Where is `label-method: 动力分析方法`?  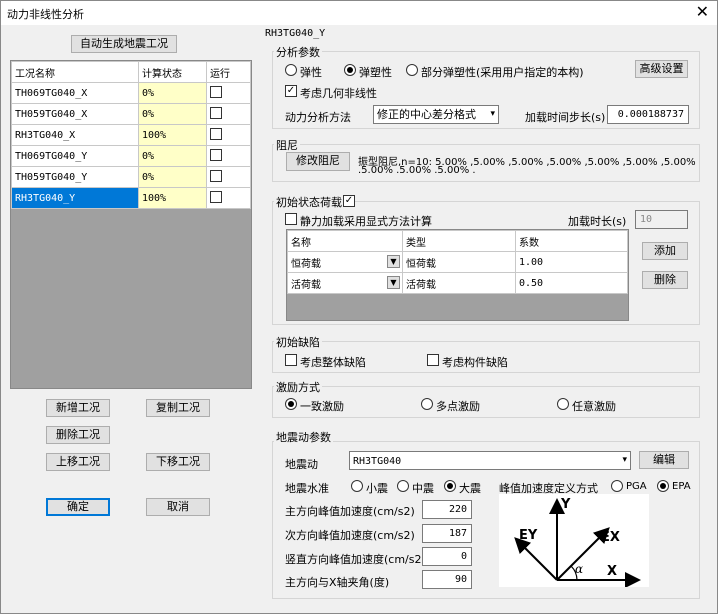
label-method: 动力分析方法 is located at coordinates (318, 117).